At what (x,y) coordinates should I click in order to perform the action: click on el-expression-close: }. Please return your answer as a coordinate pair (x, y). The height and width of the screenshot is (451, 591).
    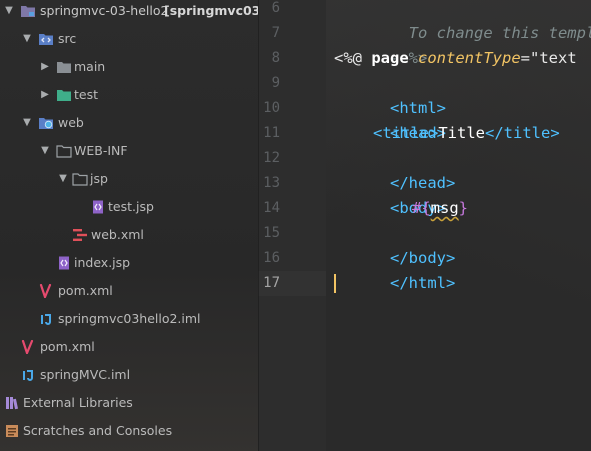
    Looking at the image, I should click on (463, 208).